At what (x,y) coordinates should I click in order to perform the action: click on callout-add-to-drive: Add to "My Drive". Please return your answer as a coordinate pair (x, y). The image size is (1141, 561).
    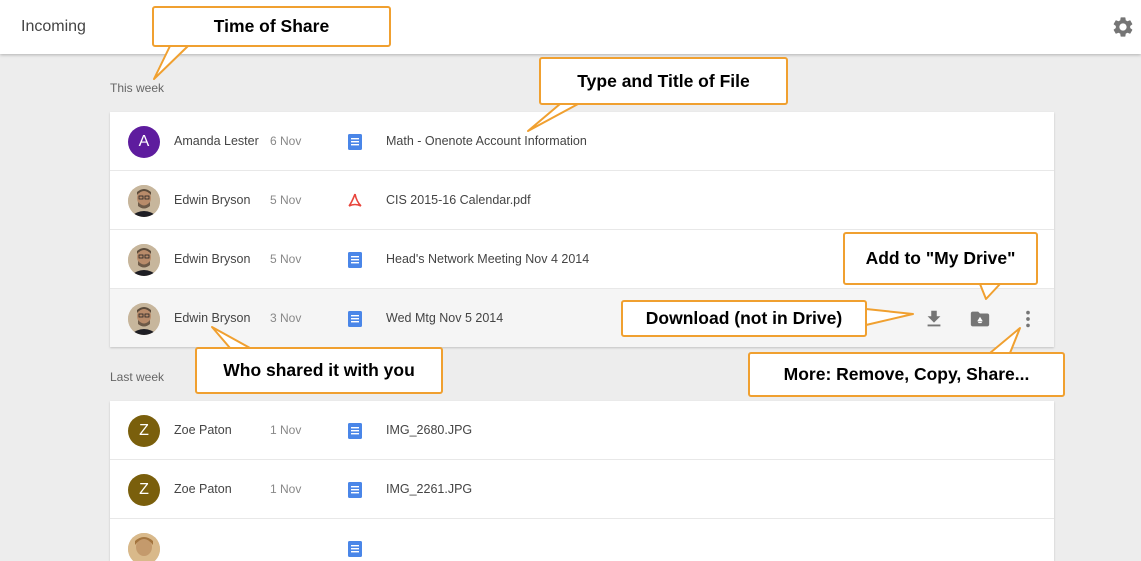
    Looking at the image, I should click on (940, 258).